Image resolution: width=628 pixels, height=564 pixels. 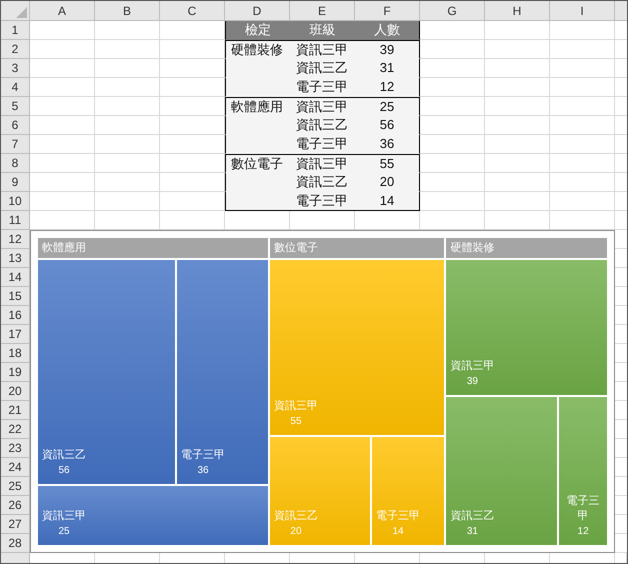 What do you see at coordinates (621, 11) in the screenshot?
I see `column-header` at bounding box center [621, 11].